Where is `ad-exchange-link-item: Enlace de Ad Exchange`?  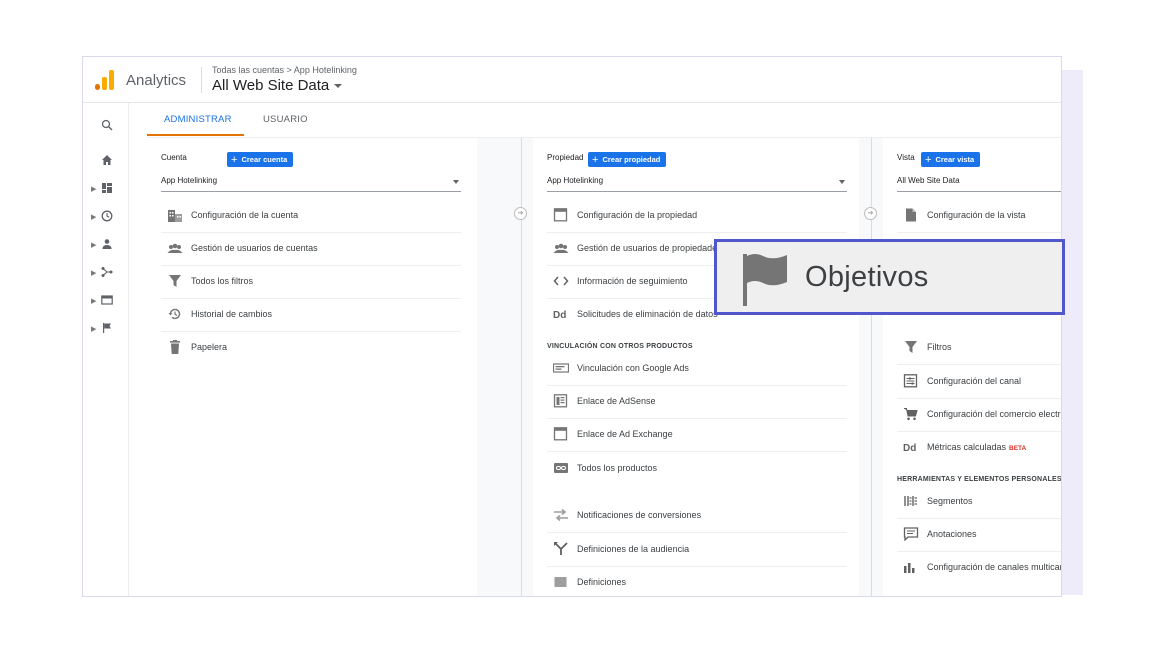 ad-exchange-link-item: Enlace de Ad Exchange is located at coordinates (697, 435).